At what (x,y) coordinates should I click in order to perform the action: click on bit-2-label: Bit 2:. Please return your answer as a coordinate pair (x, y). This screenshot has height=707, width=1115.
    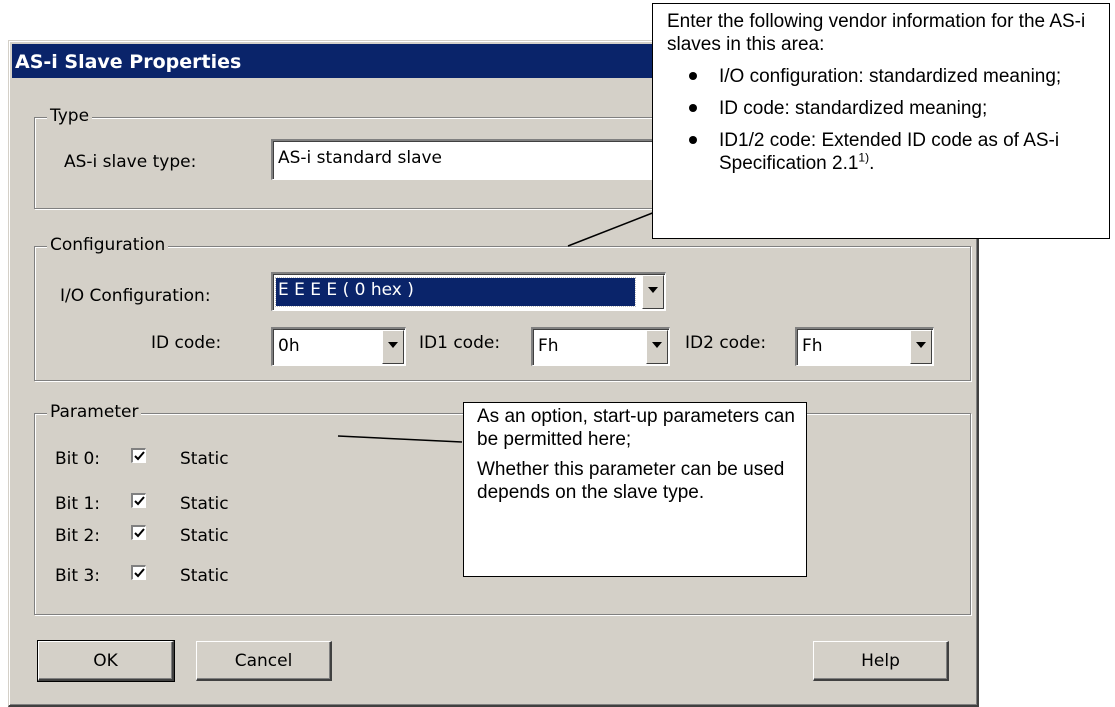
    Looking at the image, I should click on (77, 536).